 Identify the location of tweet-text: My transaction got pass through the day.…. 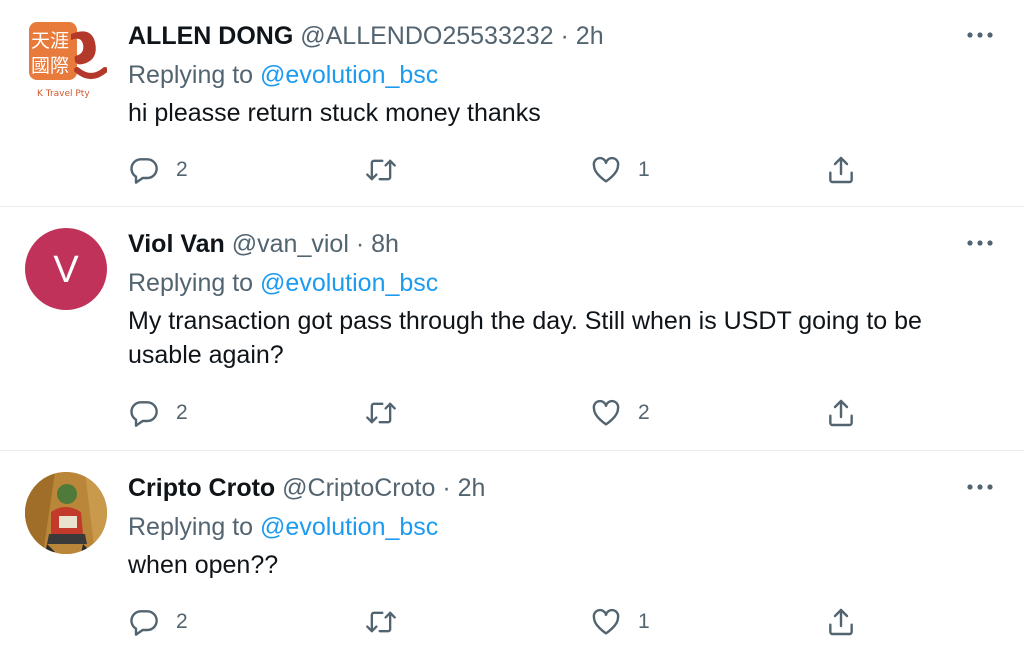
(525, 338).